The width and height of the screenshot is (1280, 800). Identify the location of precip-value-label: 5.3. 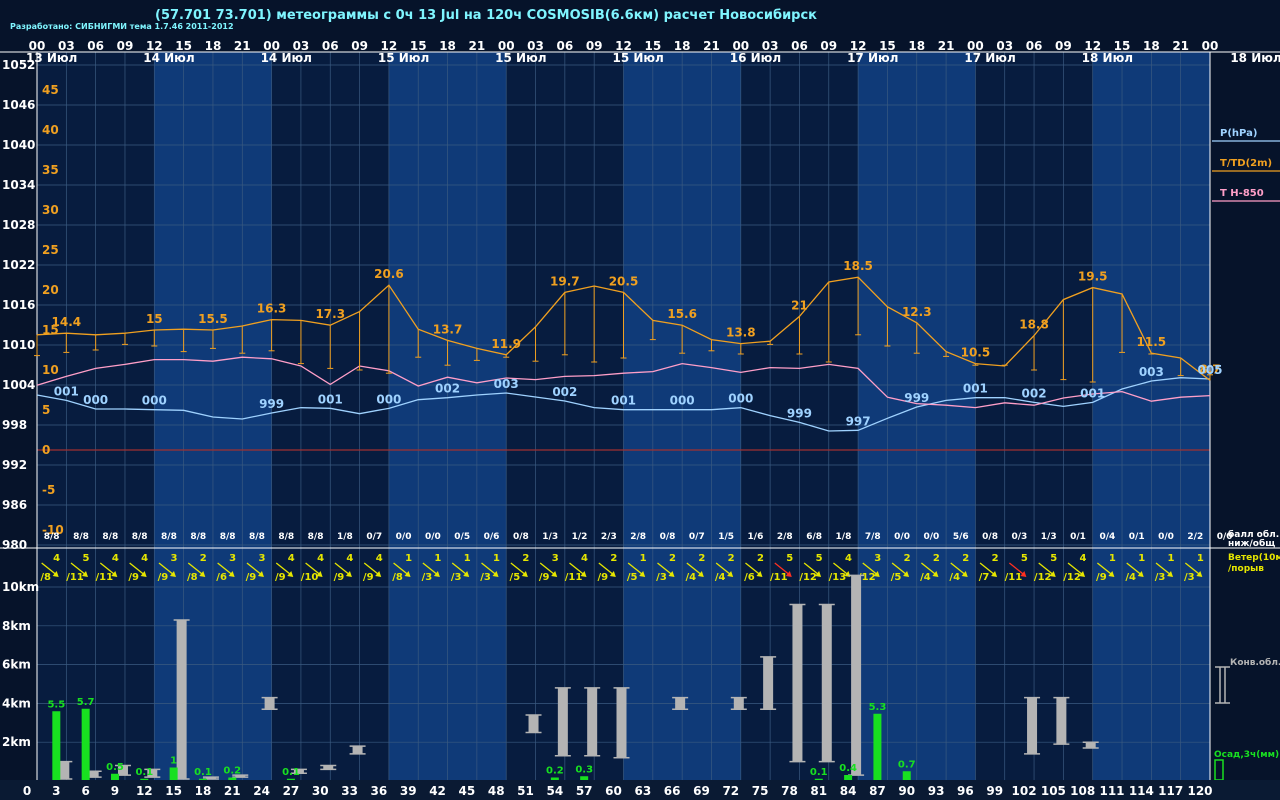
(878, 707).